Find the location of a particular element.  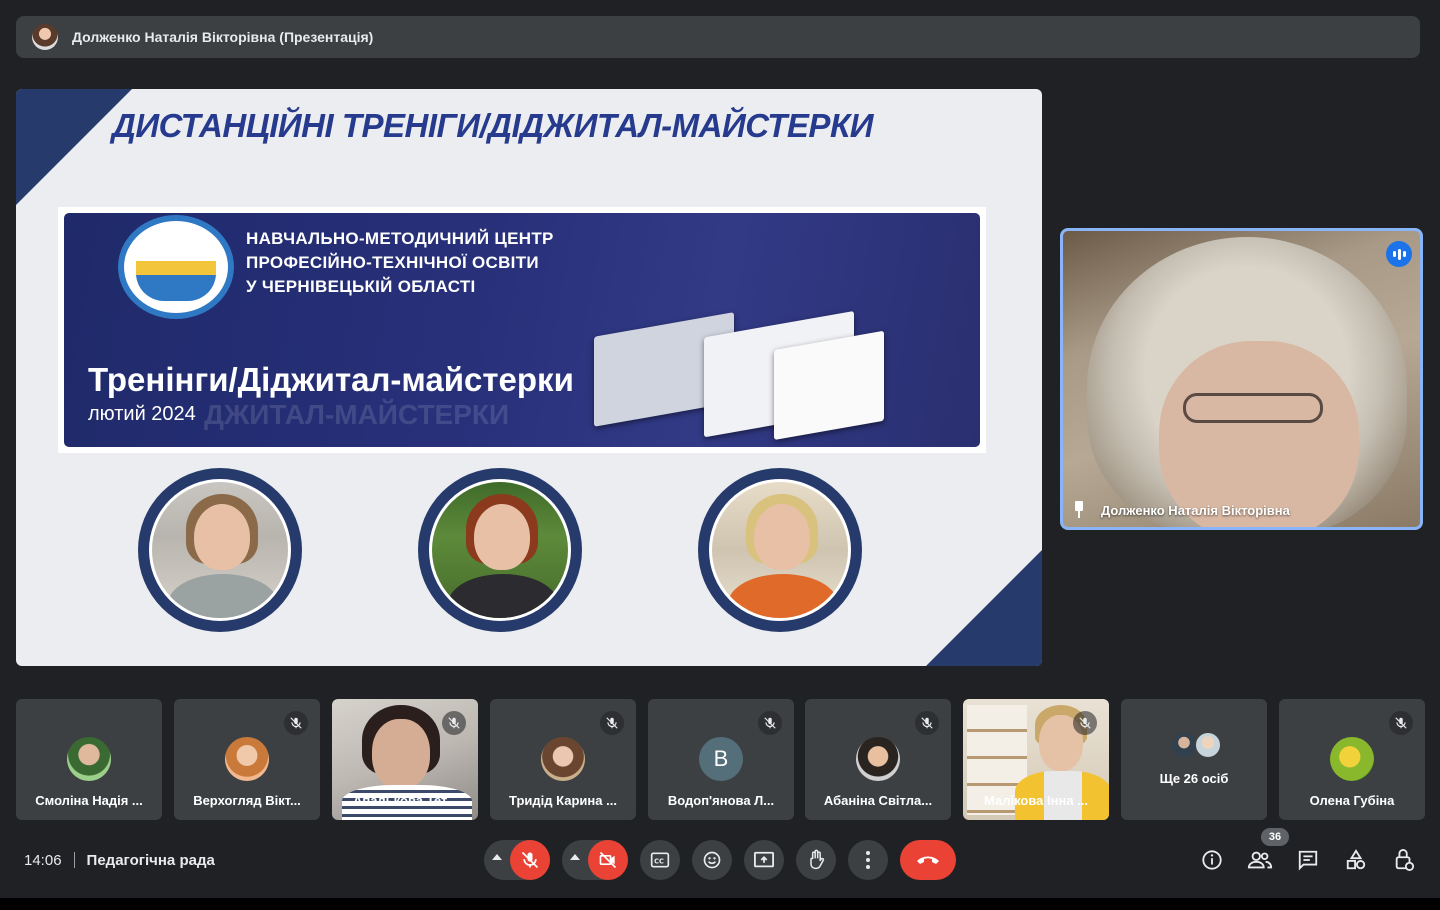

people-button is located at coordinates (1260, 860).